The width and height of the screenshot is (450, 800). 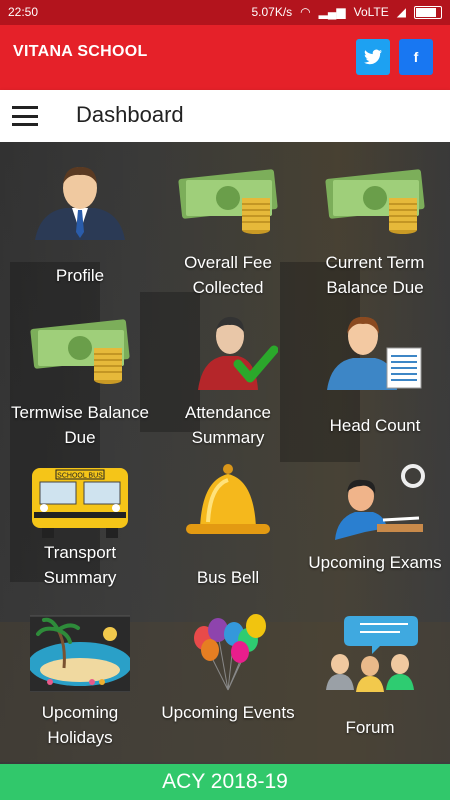 What do you see at coordinates (80, 425) in the screenshot?
I see `tile-label: Termwise Balance Due` at bounding box center [80, 425].